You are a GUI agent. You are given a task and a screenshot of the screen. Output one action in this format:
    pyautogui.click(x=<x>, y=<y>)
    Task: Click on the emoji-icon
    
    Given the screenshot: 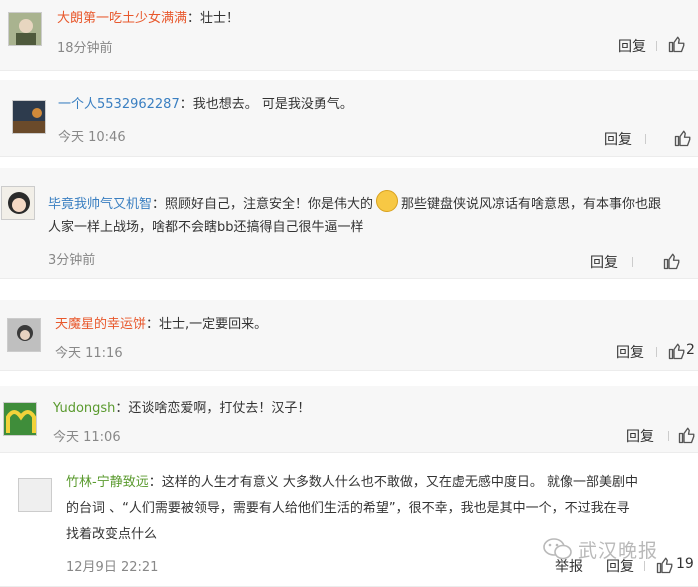 What is the action you would take?
    pyautogui.click(x=387, y=201)
    